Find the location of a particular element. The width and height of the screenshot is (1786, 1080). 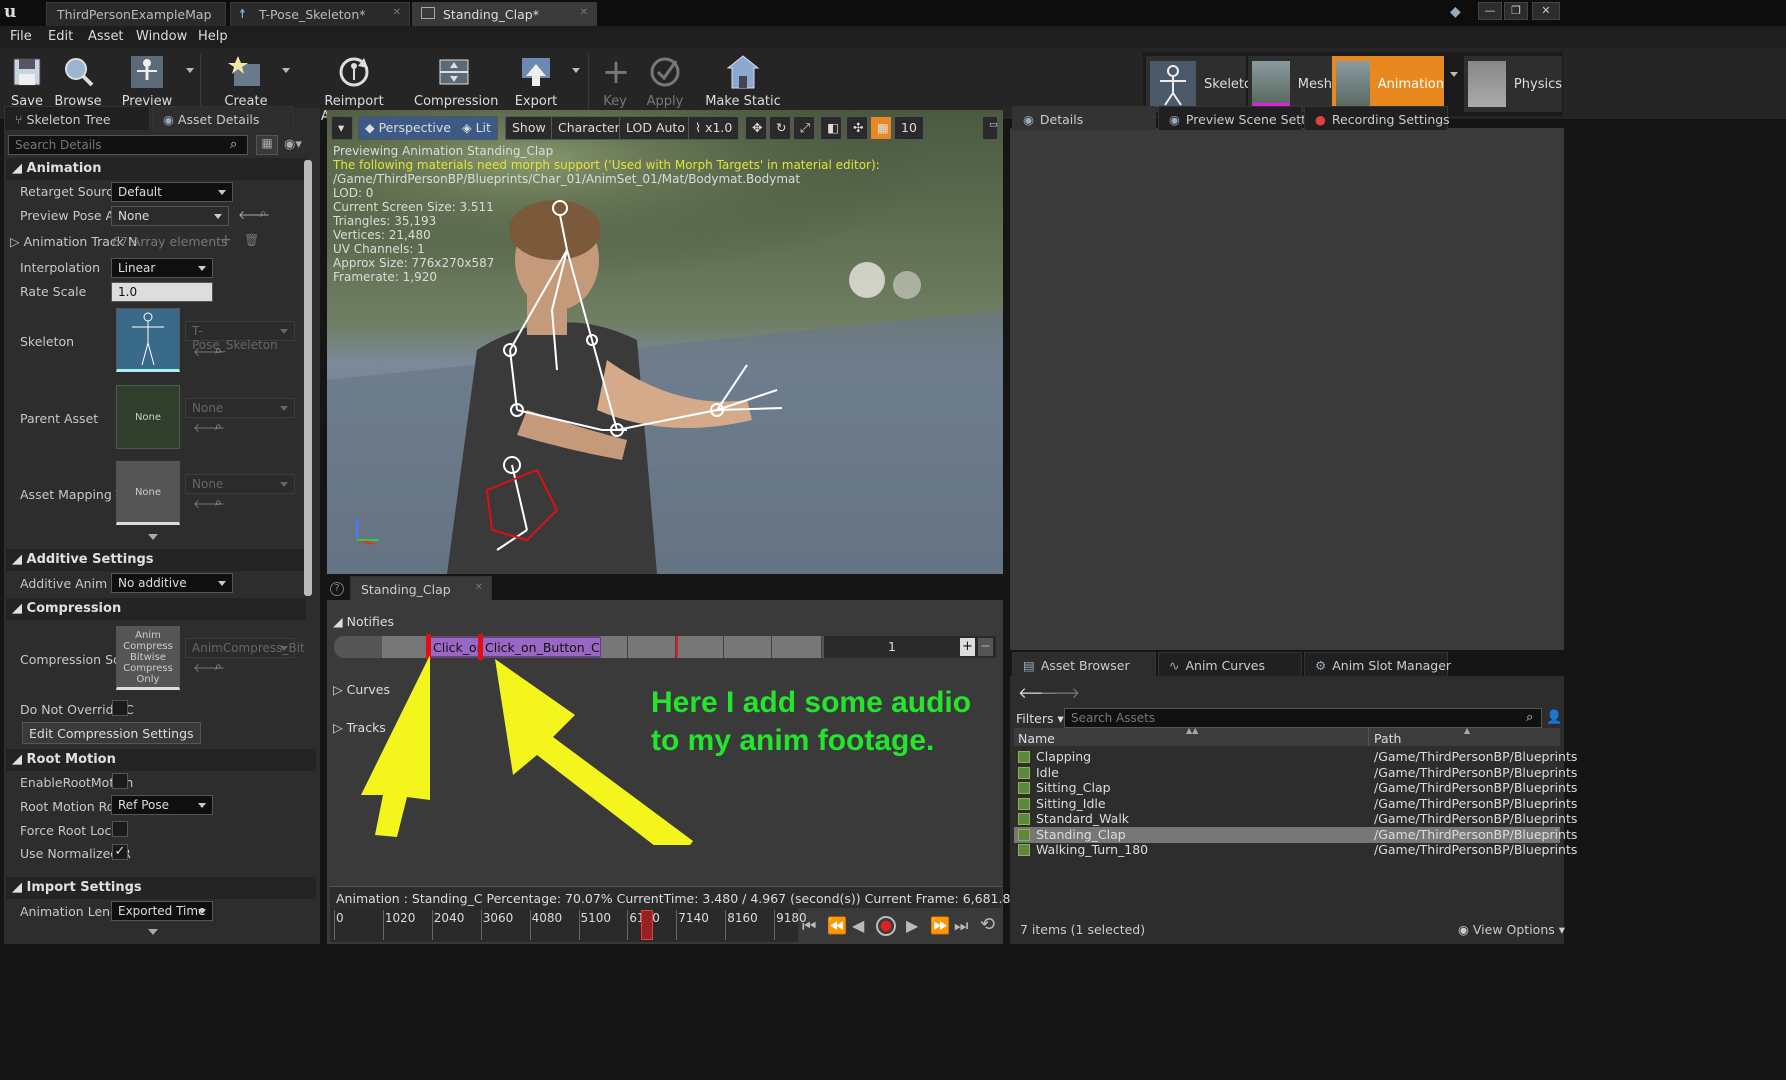

maximize-button: ❐ is located at coordinates (1516, 11).